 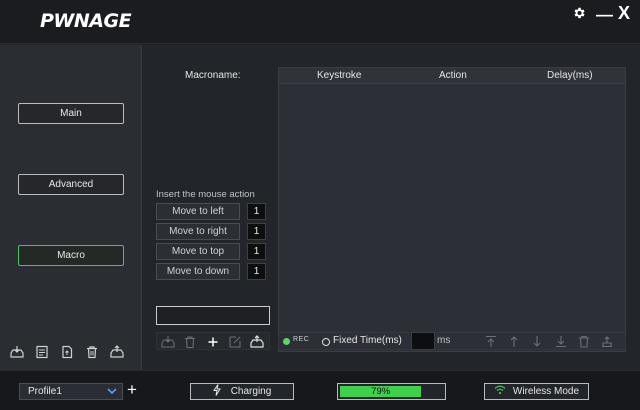 I want to click on minimize-button: —, so click(x=604, y=15).